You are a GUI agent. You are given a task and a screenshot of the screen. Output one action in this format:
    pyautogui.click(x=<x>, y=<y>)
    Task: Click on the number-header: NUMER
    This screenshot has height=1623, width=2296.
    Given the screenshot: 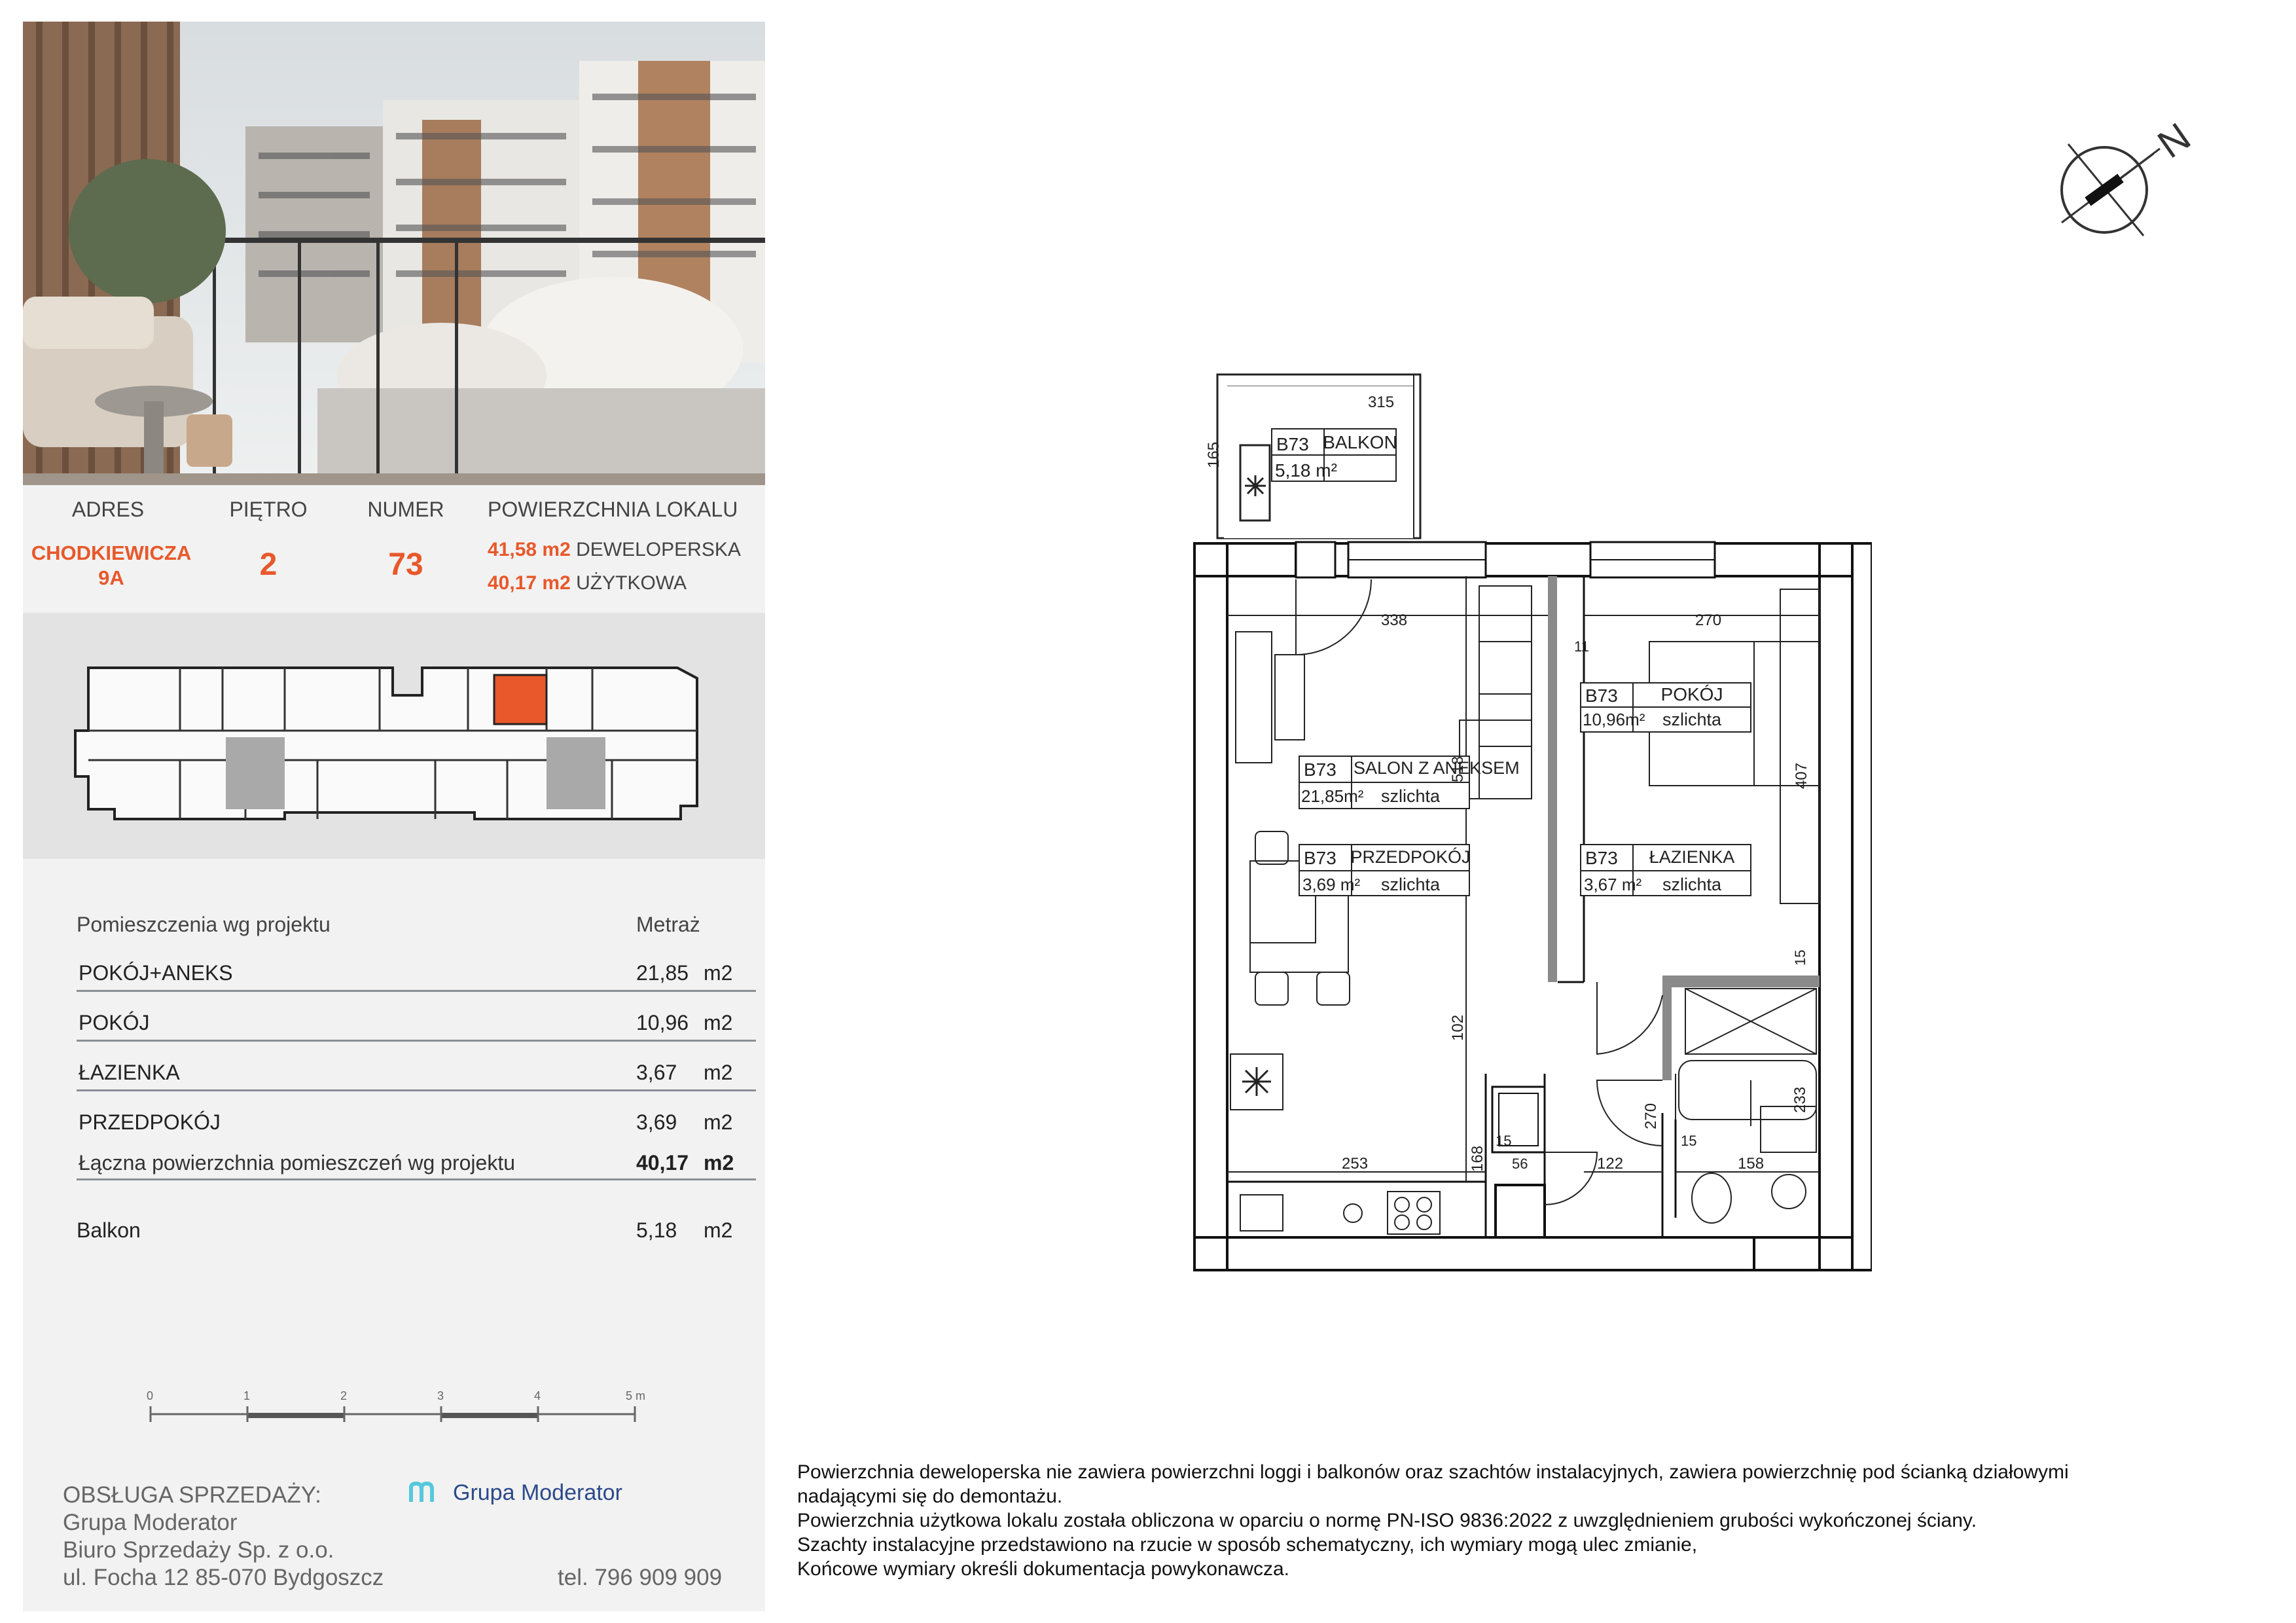 What is the action you would take?
    pyautogui.click(x=405, y=509)
    